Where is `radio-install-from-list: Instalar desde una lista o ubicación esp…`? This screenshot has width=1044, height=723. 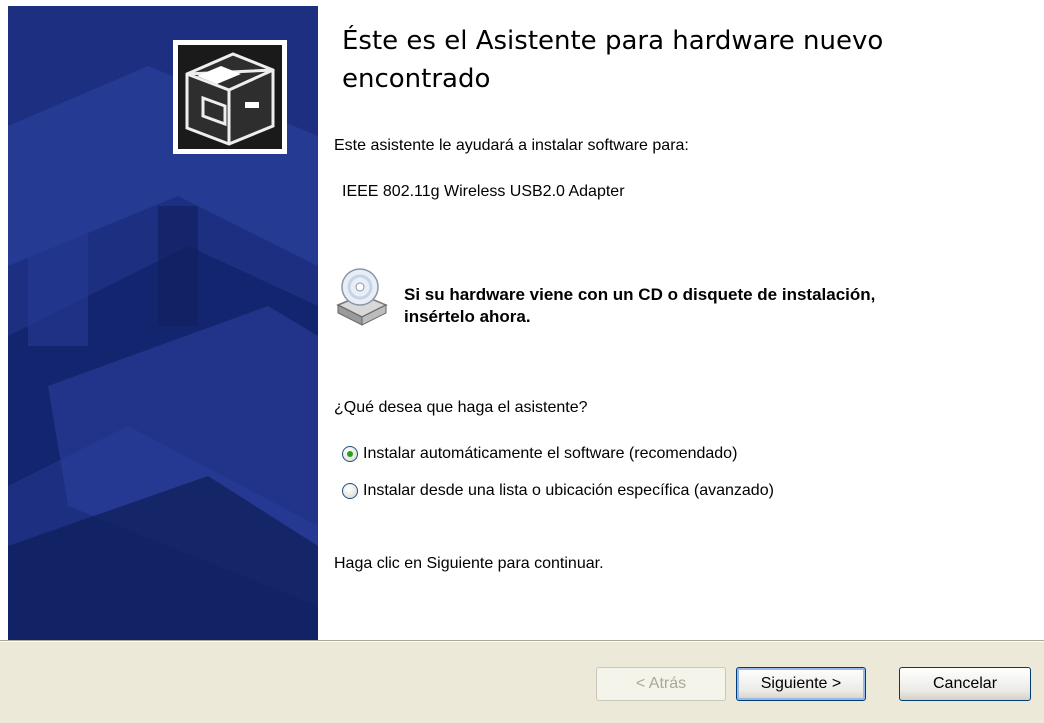 radio-install-from-list: Instalar desde una lista o ubicación esp… is located at coordinates (558, 491).